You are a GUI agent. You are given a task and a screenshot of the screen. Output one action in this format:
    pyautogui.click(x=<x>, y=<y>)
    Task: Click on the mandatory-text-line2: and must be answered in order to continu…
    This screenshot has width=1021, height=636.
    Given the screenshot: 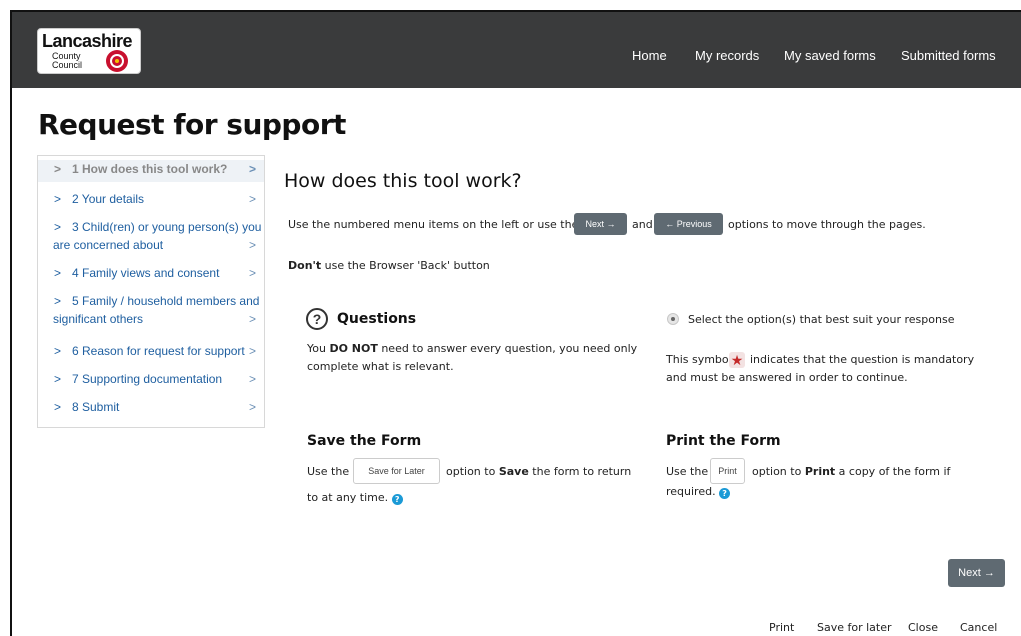 What is the action you would take?
    pyautogui.click(x=787, y=377)
    